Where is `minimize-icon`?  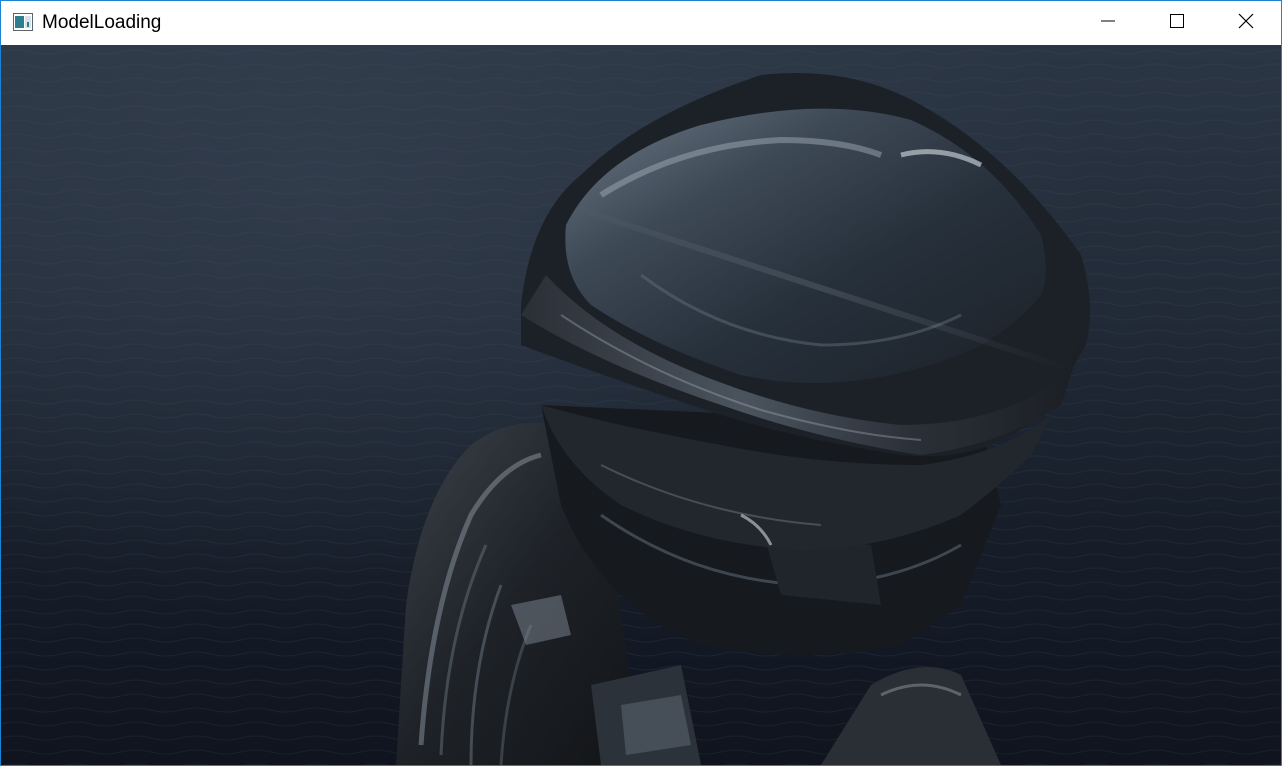 minimize-icon is located at coordinates (1108, 23).